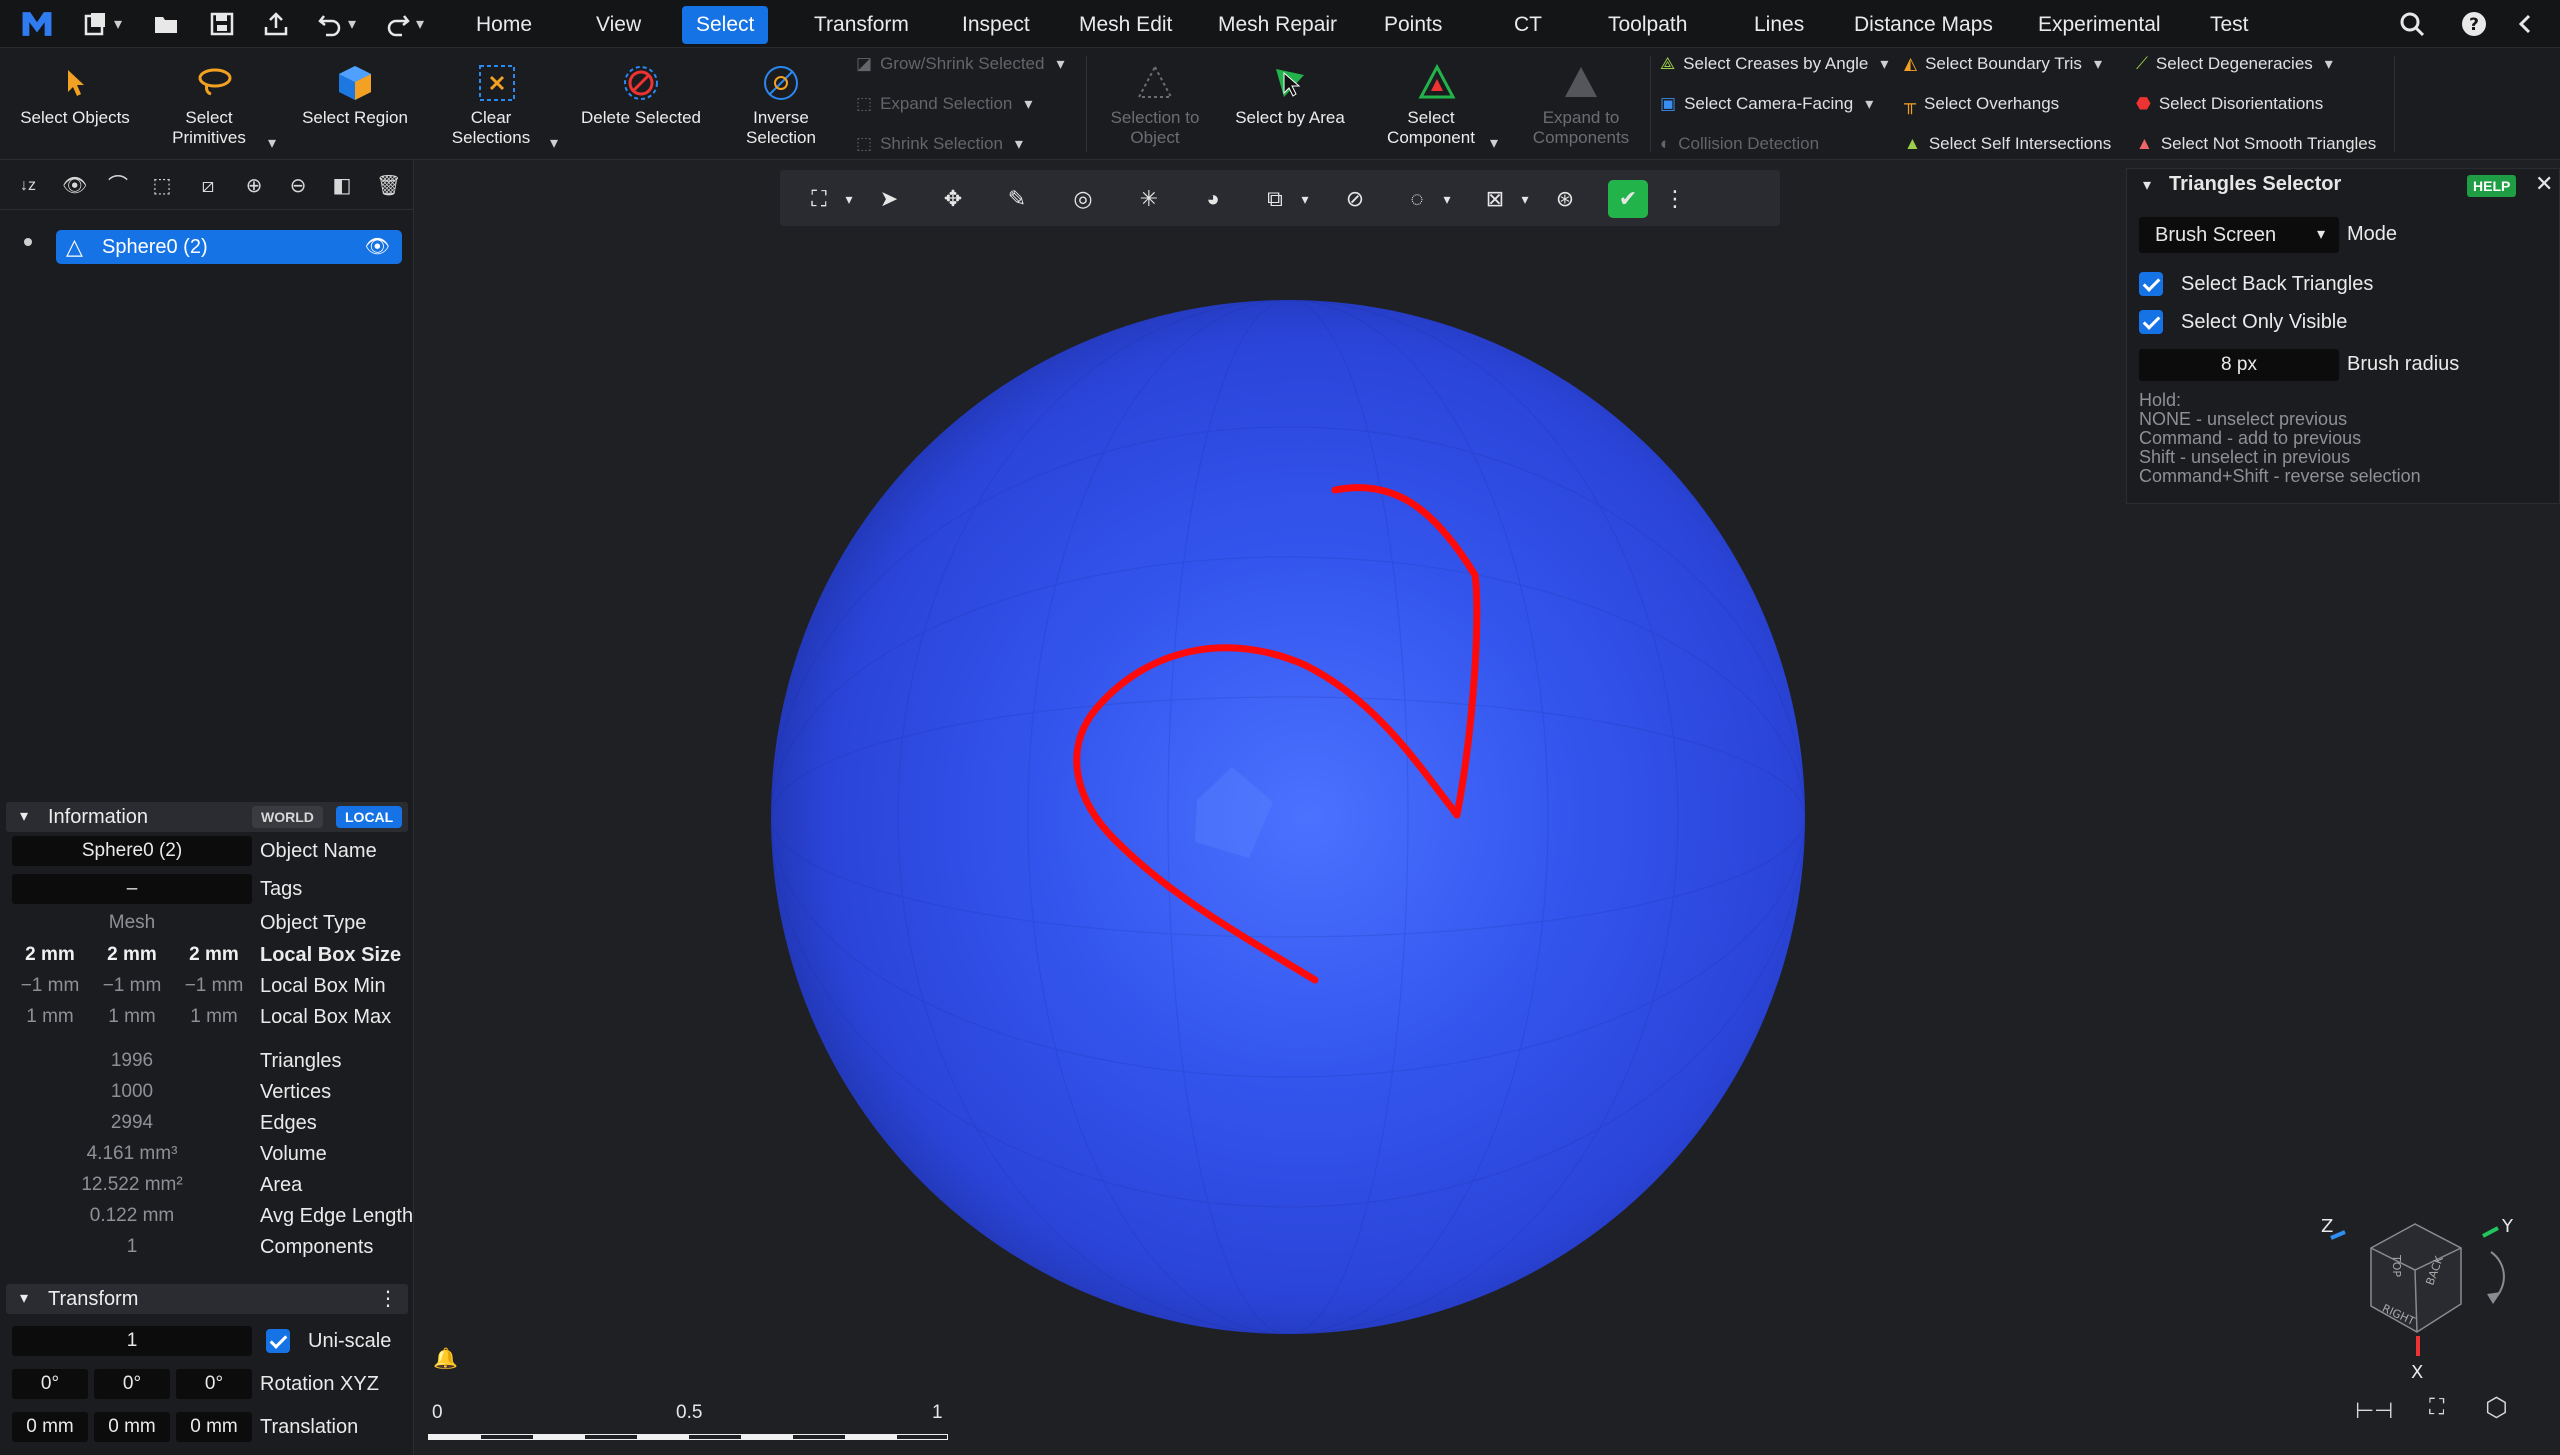  What do you see at coordinates (2151, 322) in the screenshot?
I see `only-visible-checkbox` at bounding box center [2151, 322].